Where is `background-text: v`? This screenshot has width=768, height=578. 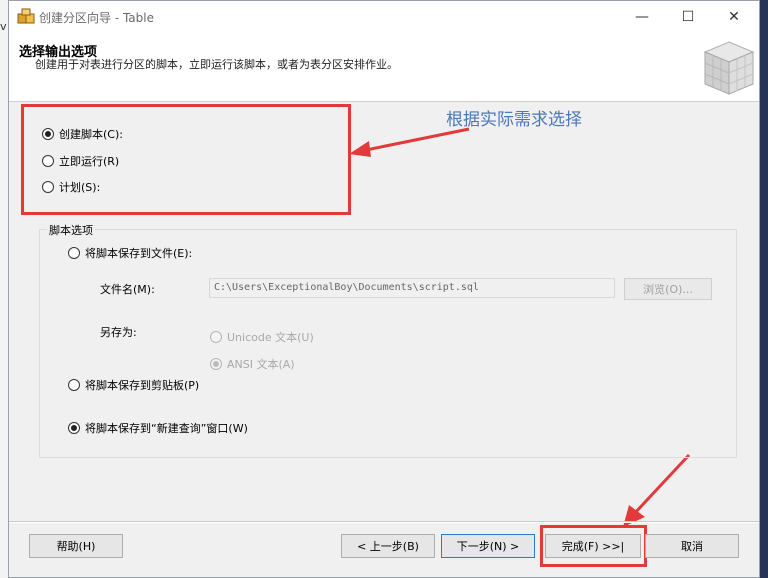
background-text: v is located at coordinates (3, 26).